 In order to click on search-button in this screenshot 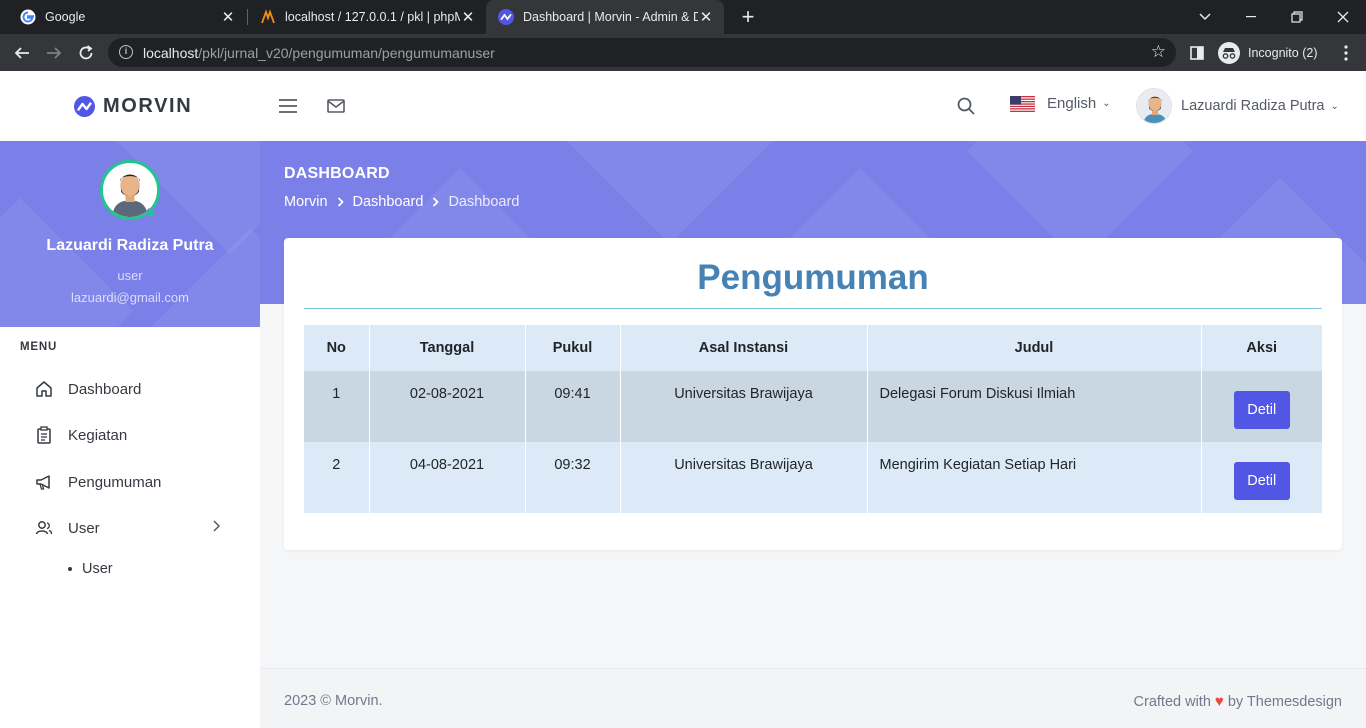, I will do `click(966, 108)`.